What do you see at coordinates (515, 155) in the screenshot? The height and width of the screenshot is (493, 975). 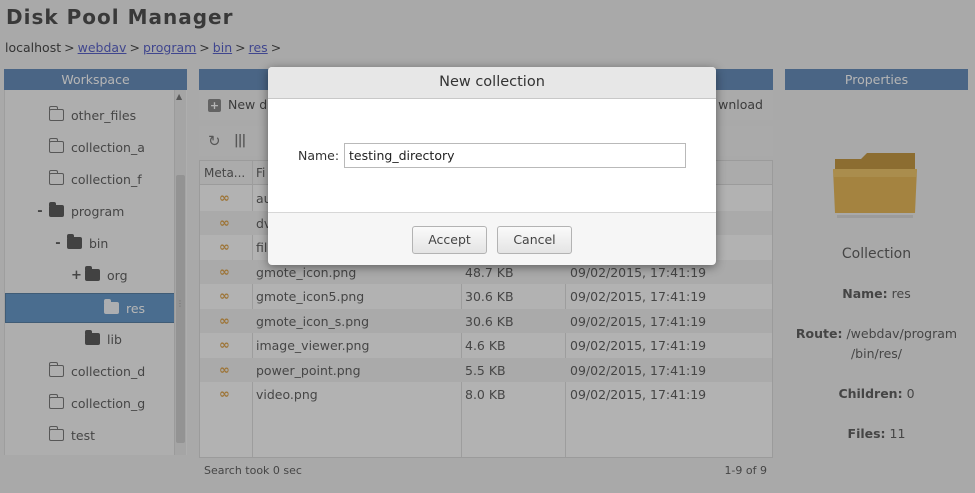 I see `collection-name-input` at bounding box center [515, 155].